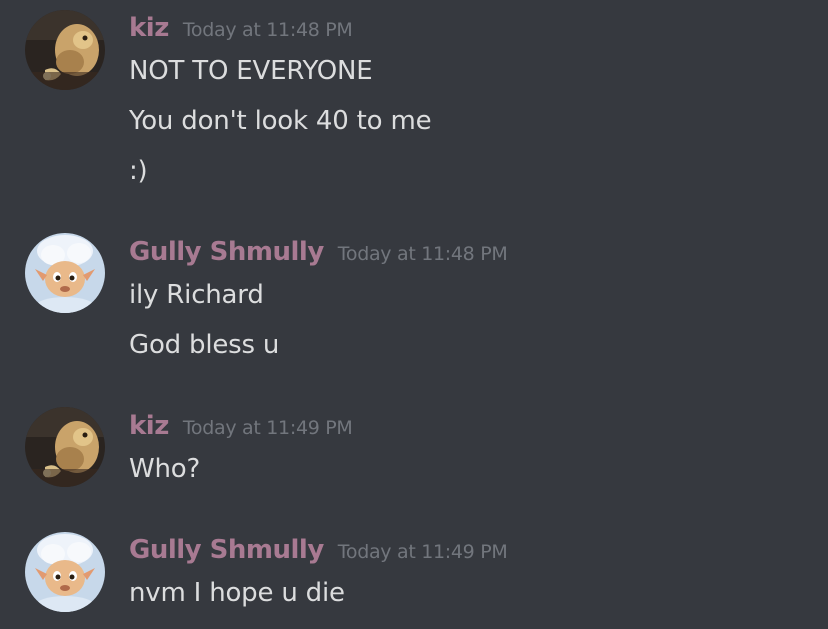 The image size is (828, 629). What do you see at coordinates (165, 469) in the screenshot?
I see `message-text: Who?` at bounding box center [165, 469].